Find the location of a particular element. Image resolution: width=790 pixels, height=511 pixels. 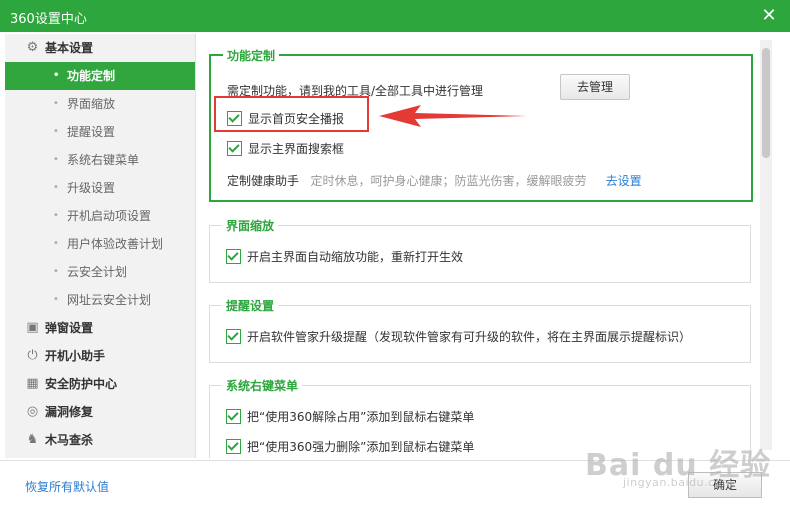

sidebar-item: 升级设置 is located at coordinates (100, 188).